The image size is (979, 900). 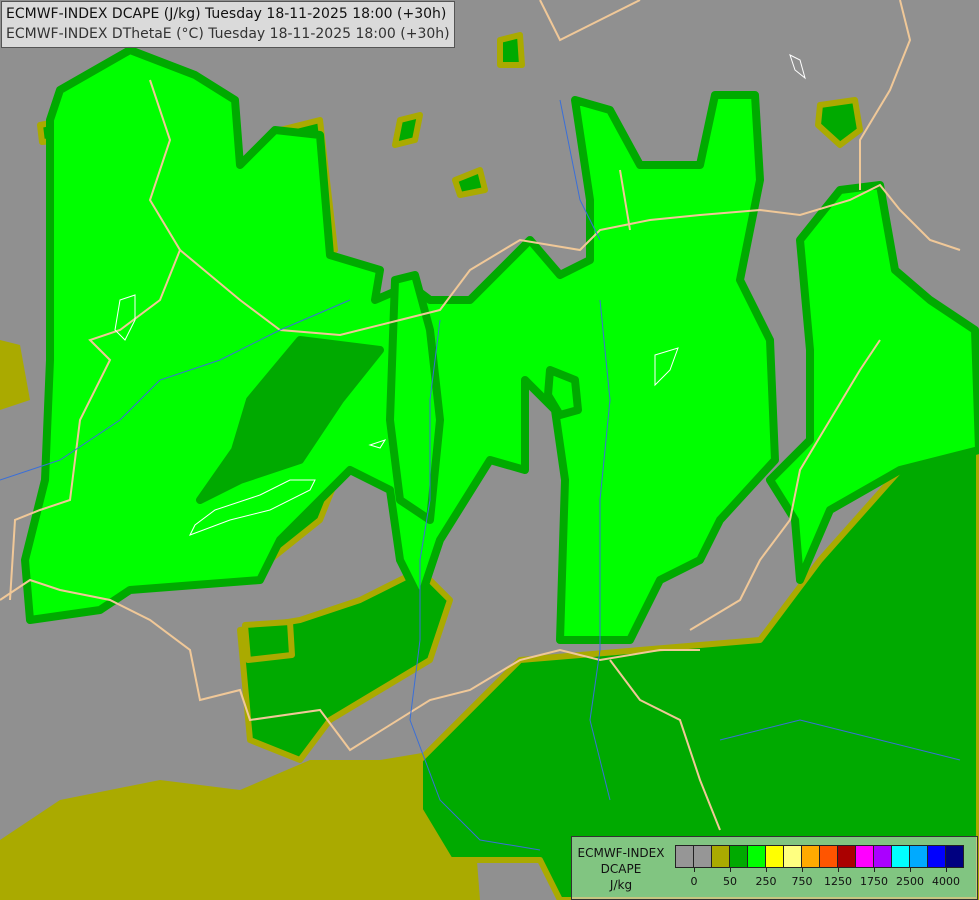 I want to click on legend-tick-label: 1250, so click(x=838, y=881).